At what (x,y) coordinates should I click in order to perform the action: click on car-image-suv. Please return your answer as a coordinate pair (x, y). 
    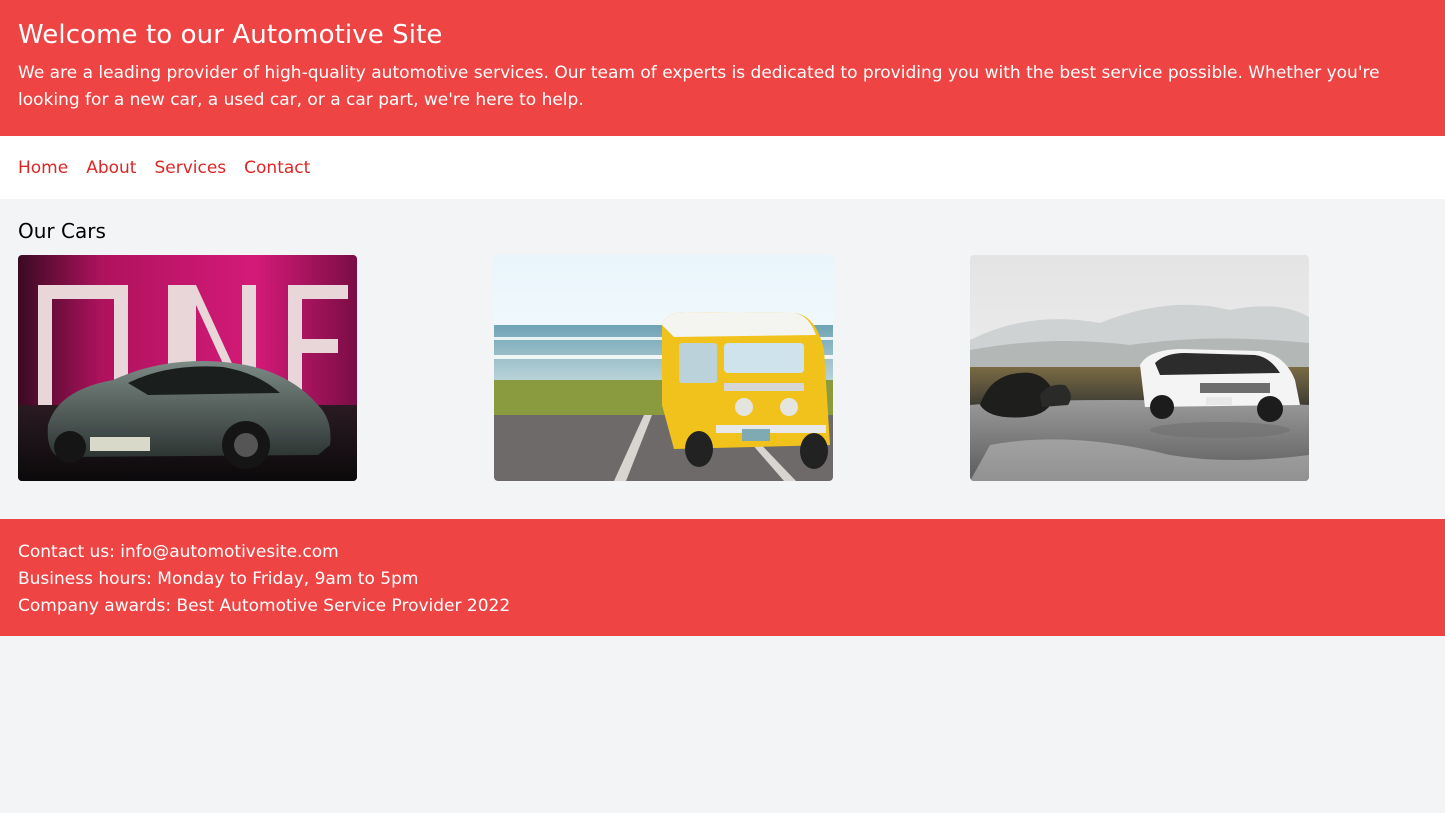
    Looking at the image, I should click on (1139, 368).